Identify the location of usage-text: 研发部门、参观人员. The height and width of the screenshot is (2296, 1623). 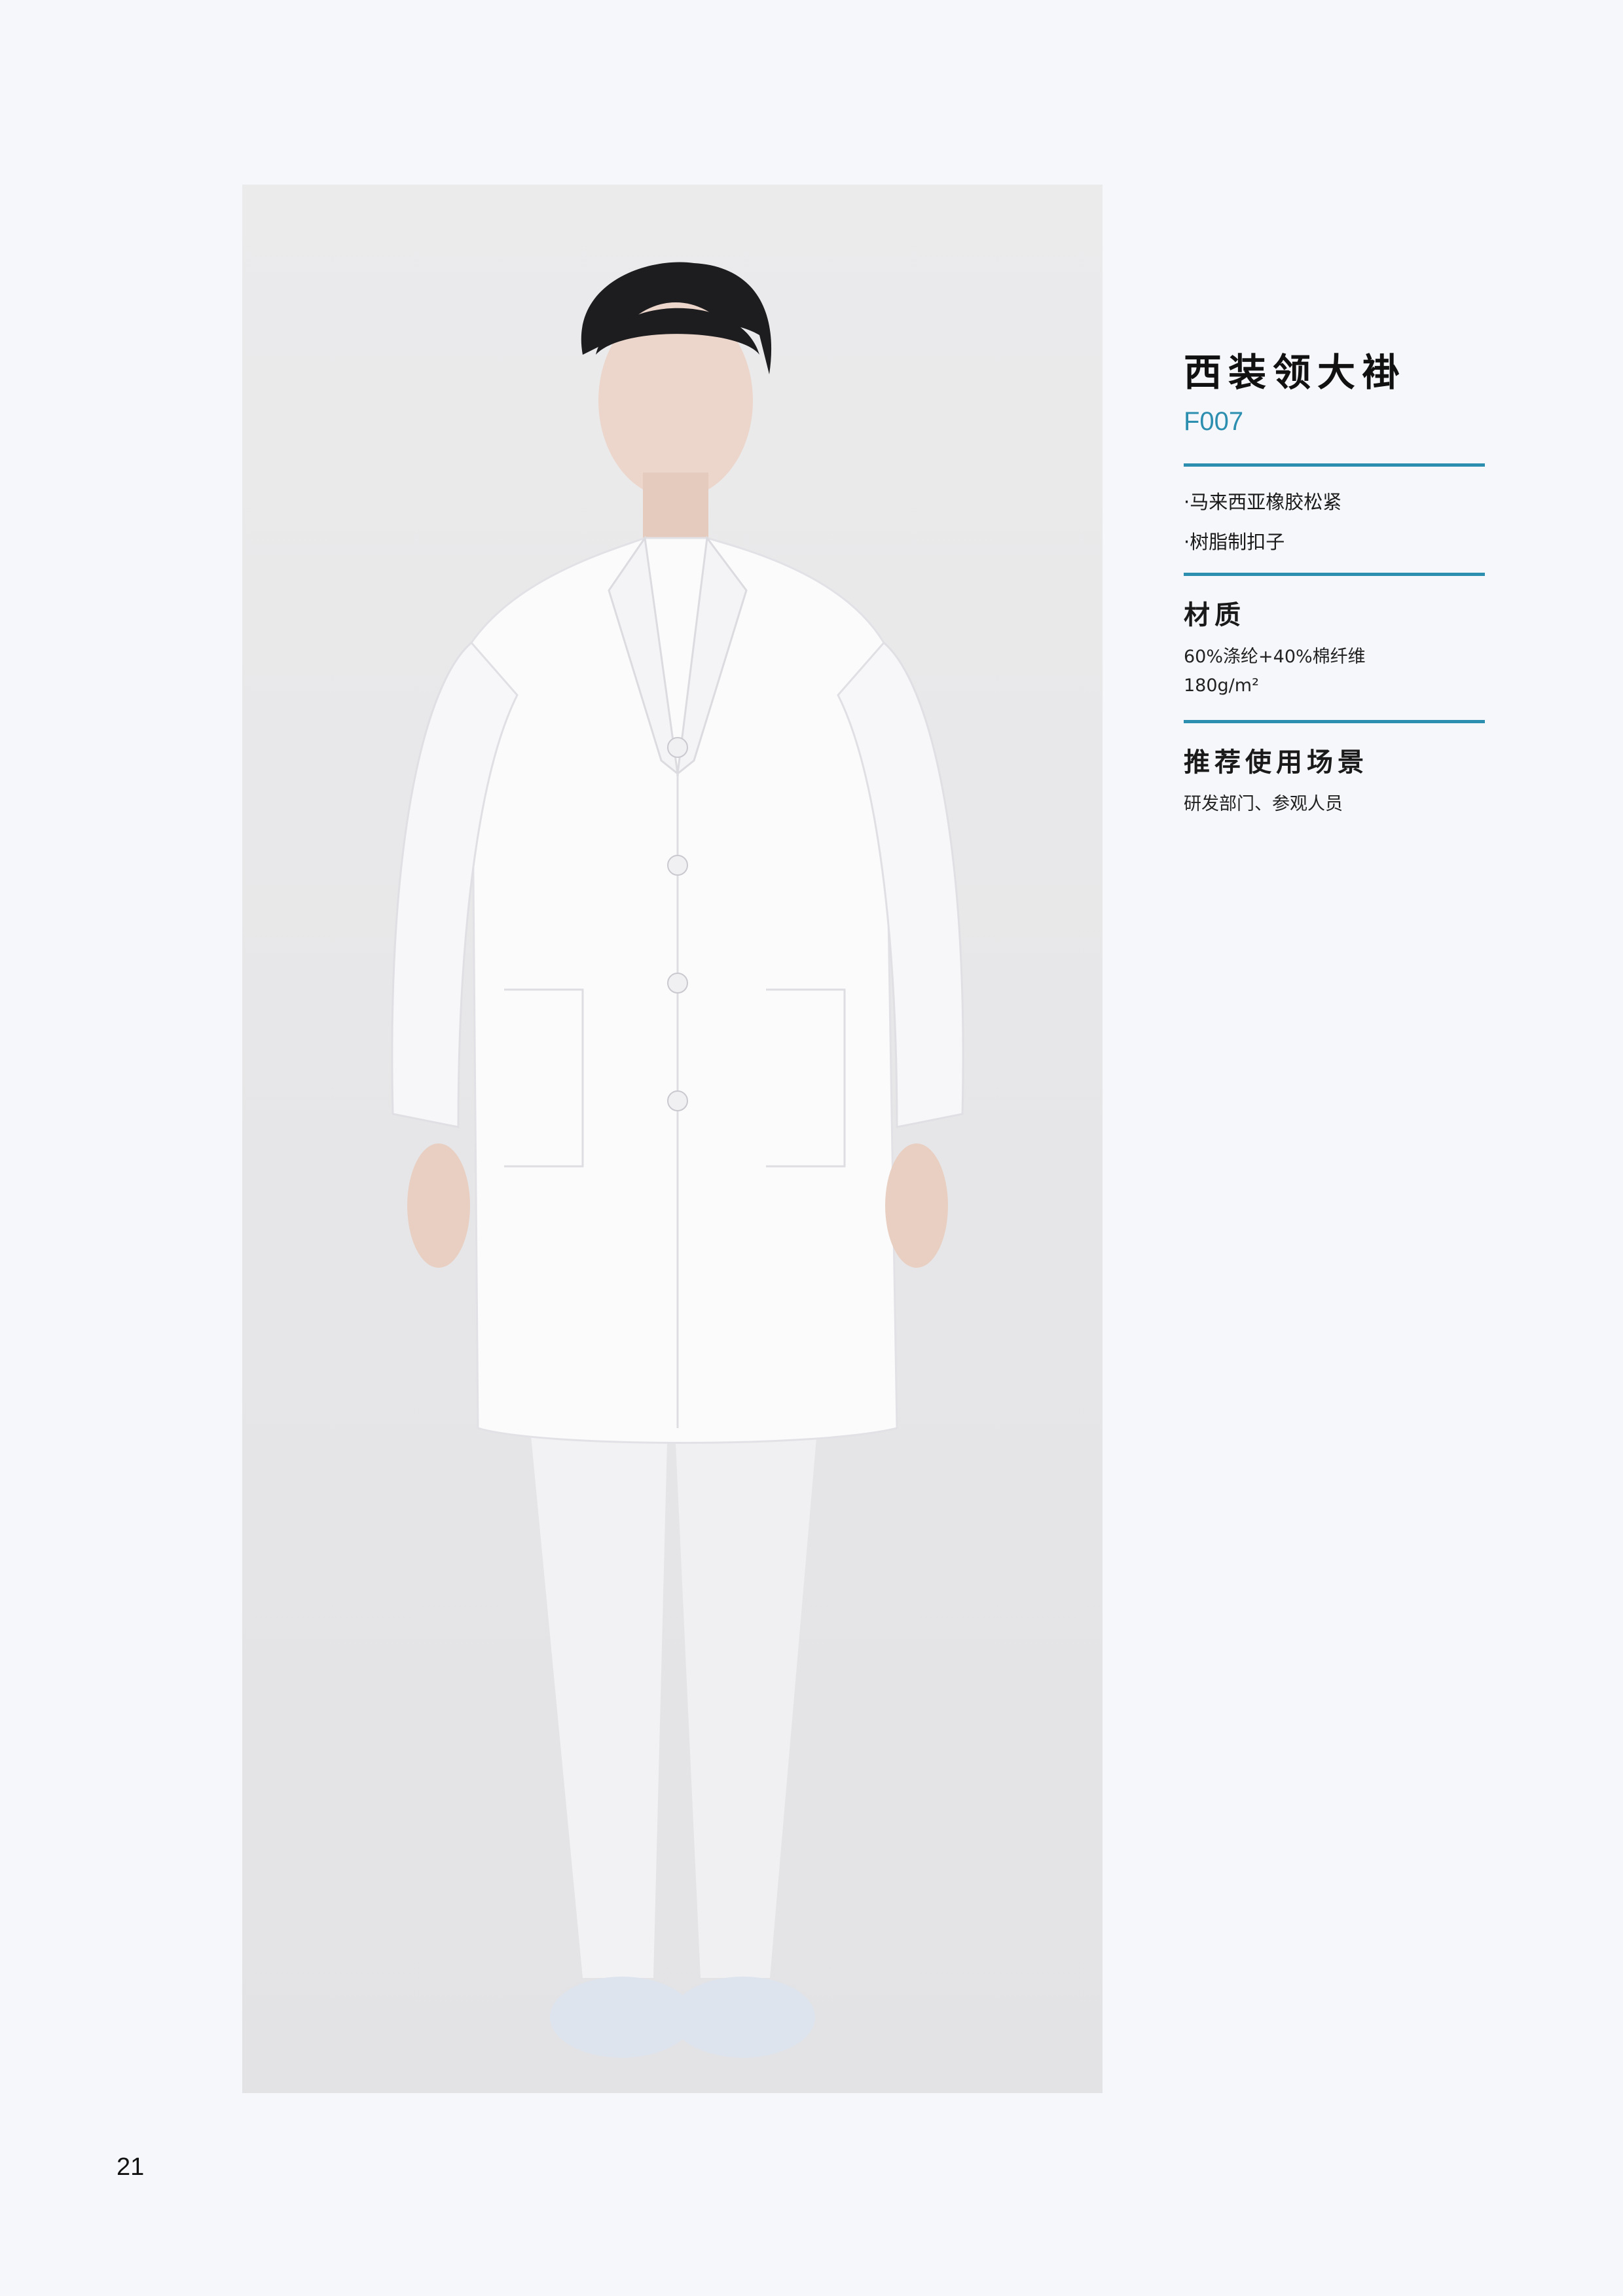
(1263, 804).